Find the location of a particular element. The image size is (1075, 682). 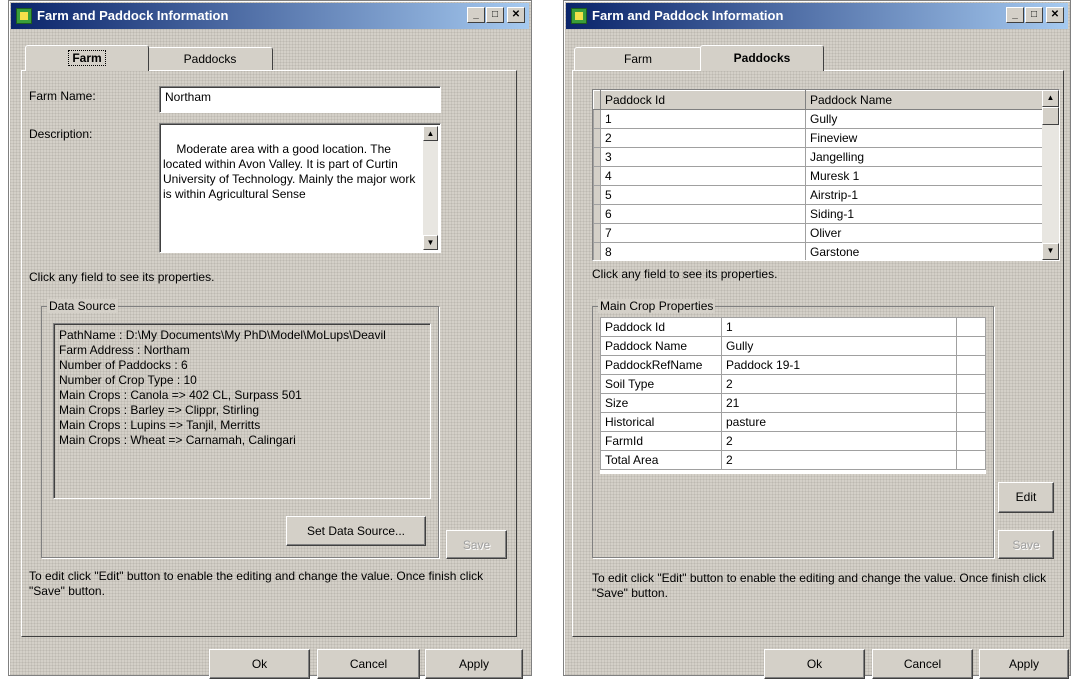

table-row: 8 Garstone is located at coordinates (818, 251).